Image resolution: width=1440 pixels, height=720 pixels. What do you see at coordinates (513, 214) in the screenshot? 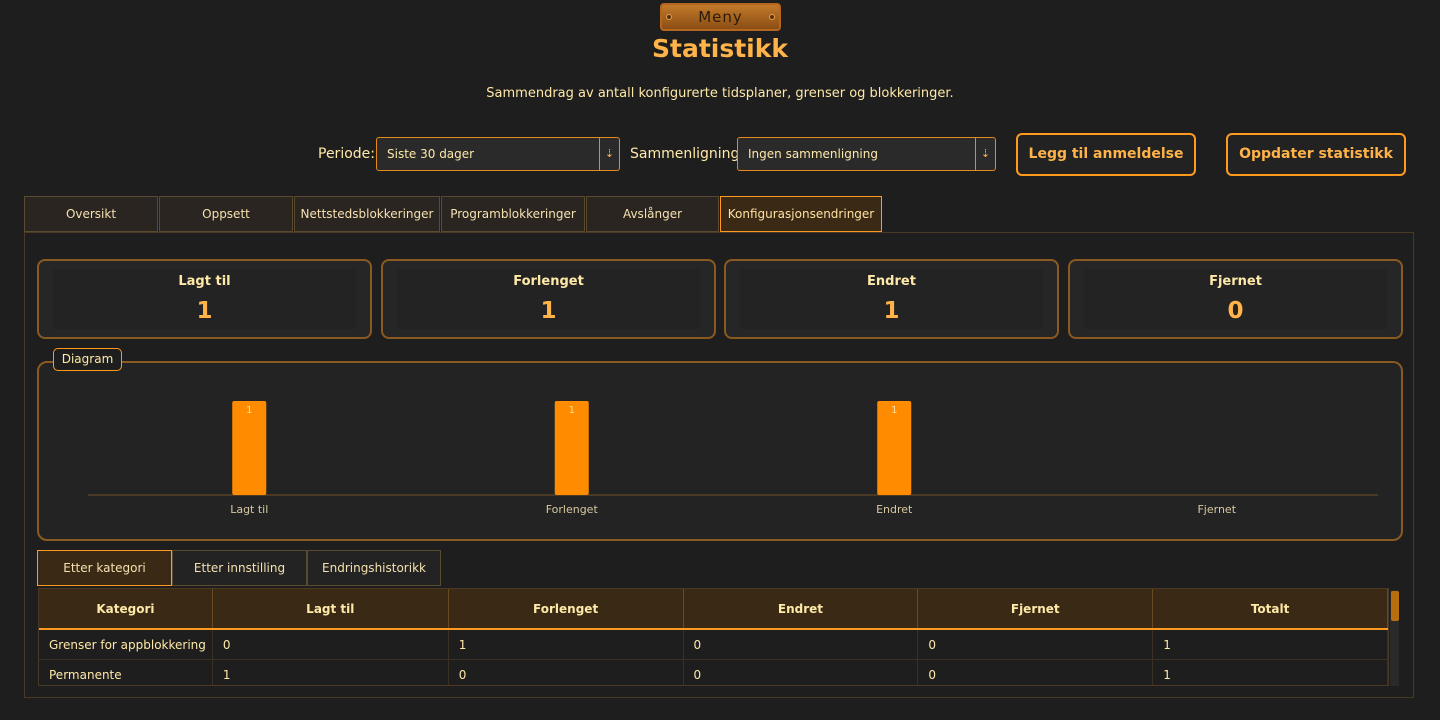
I see `tab-program-blocks: Programblokkeringer` at bounding box center [513, 214].